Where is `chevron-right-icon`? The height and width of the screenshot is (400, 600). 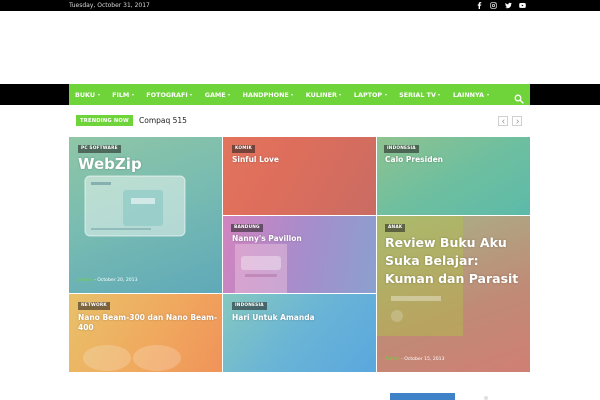
chevron-right-icon is located at coordinates (517, 121).